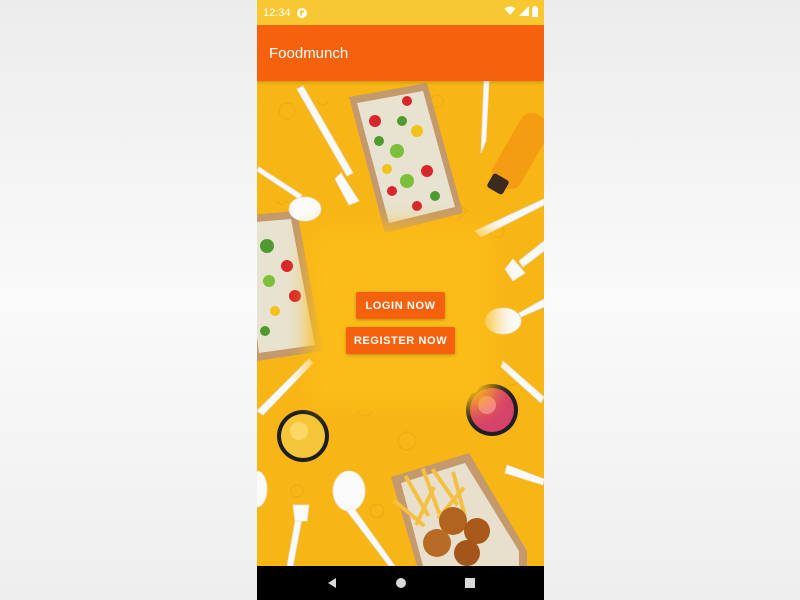  What do you see at coordinates (400, 12) in the screenshot?
I see `status-bar: 12:34` at bounding box center [400, 12].